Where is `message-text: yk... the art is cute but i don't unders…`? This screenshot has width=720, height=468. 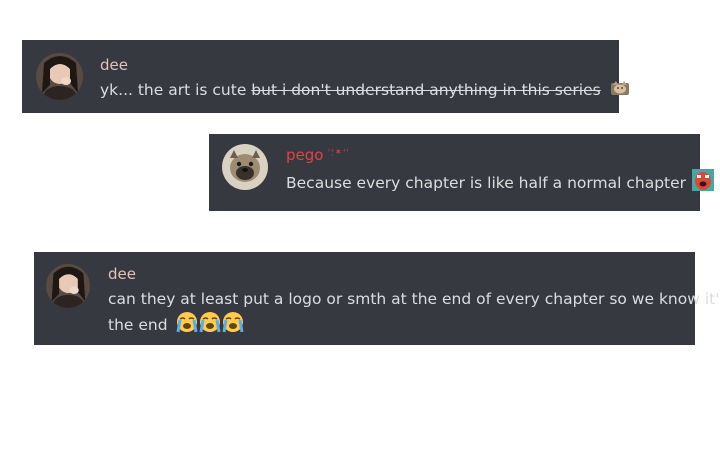 message-text: yk... the art is cute but i don't unders… is located at coordinates (365, 90).